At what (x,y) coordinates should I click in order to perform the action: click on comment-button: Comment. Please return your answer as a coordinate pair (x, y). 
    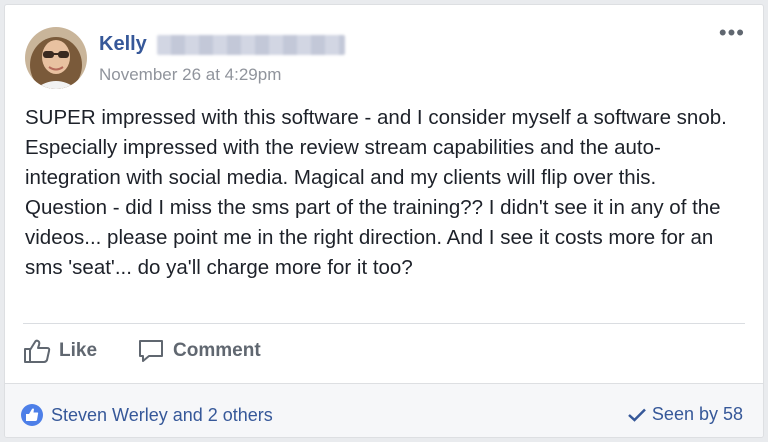
    Looking at the image, I should click on (199, 351).